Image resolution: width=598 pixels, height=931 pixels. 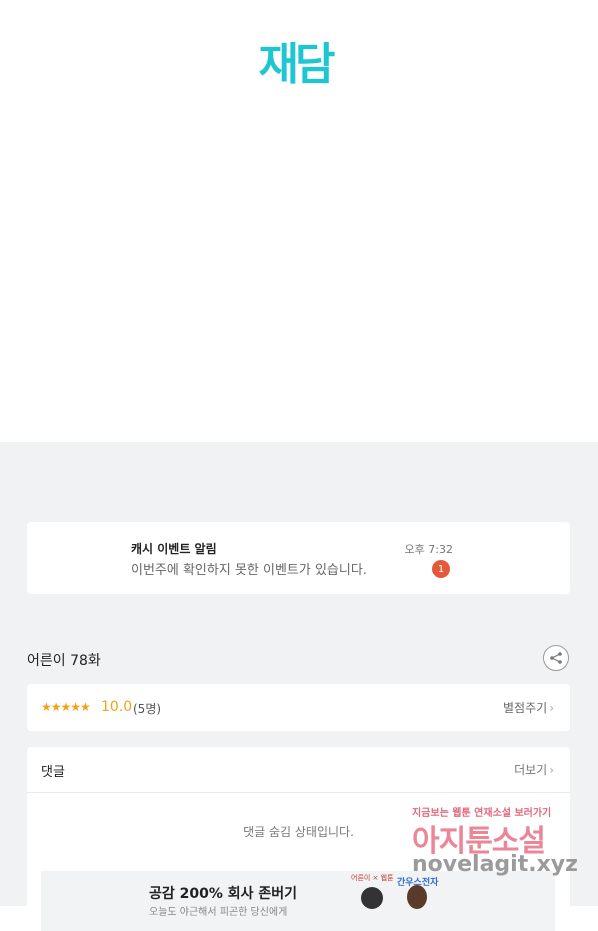 I want to click on jaedam-logo: 재담, so click(x=295, y=60).